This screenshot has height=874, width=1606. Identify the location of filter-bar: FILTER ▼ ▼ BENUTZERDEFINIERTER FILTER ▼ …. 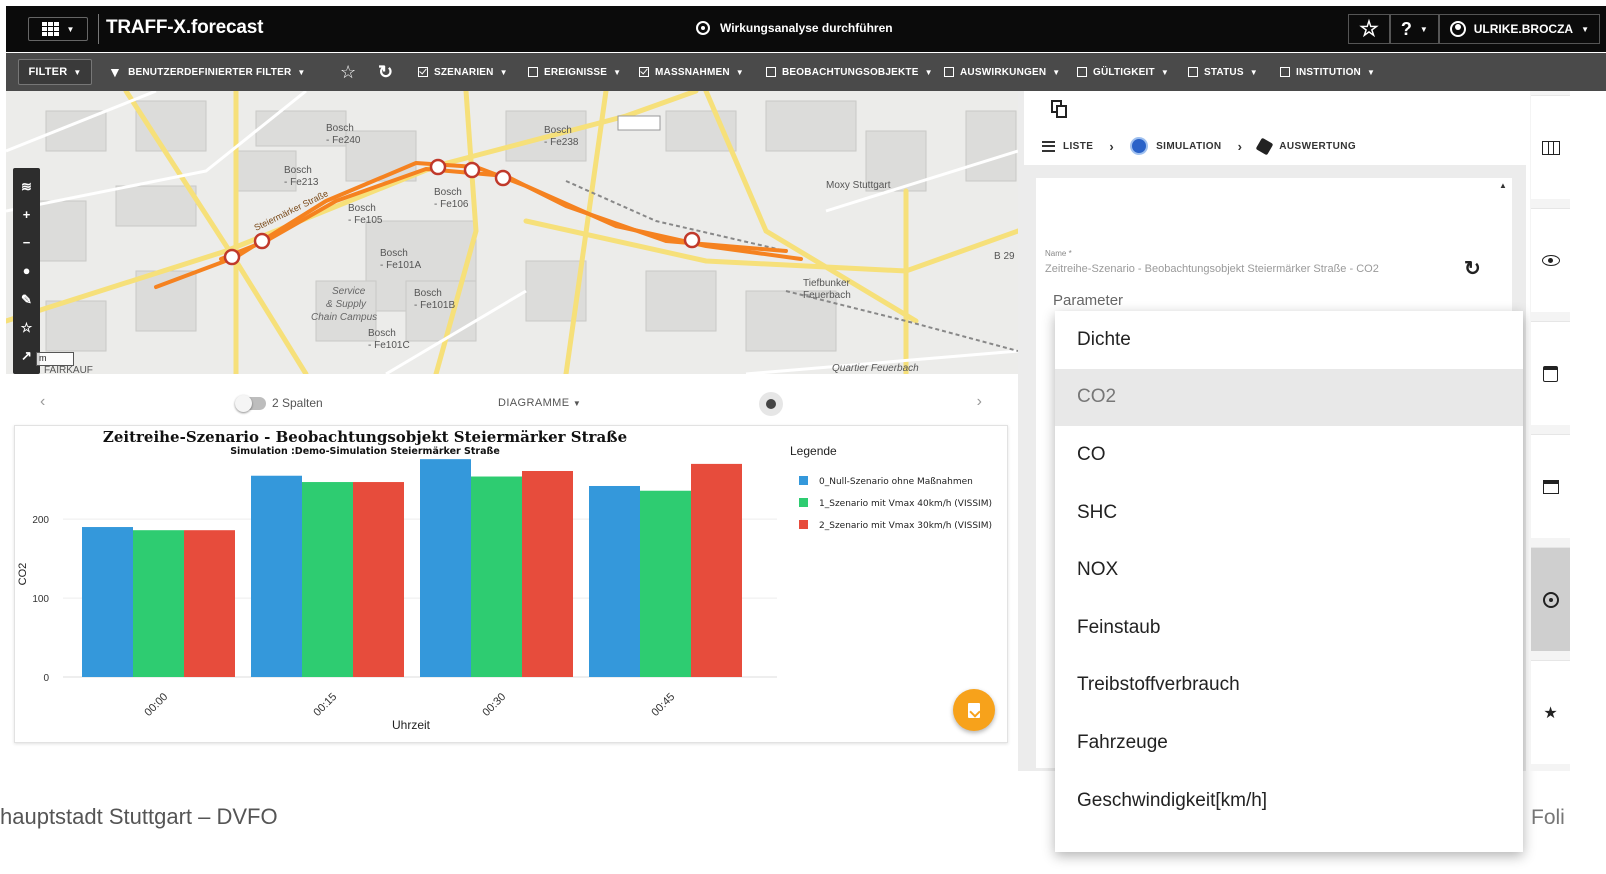
(806, 72).